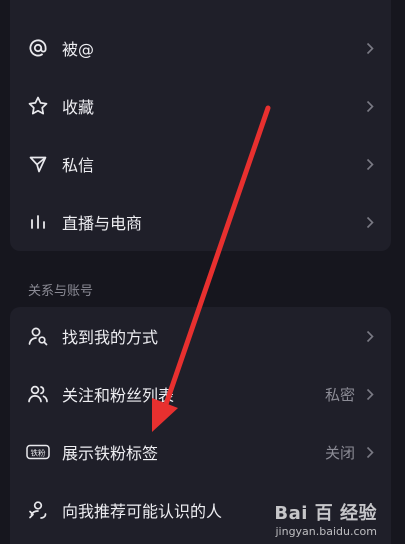  I want to click on section-title: 关系与账号, so click(61, 291).